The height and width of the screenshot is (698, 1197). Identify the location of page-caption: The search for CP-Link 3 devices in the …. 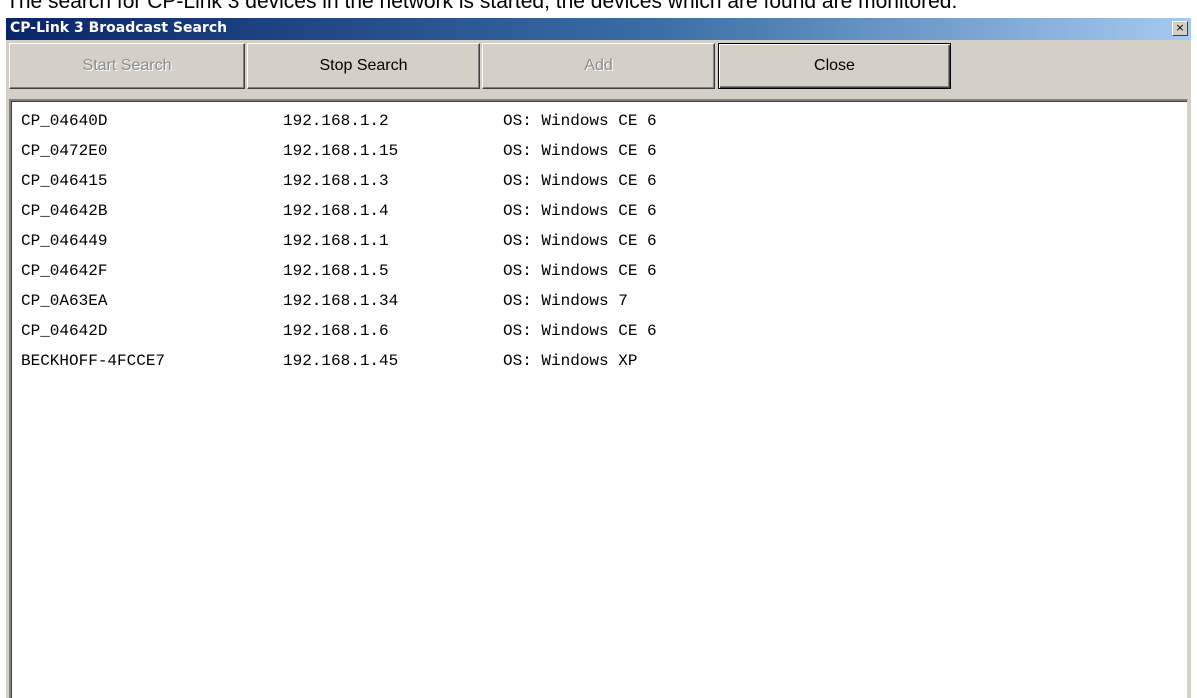
(482, 6).